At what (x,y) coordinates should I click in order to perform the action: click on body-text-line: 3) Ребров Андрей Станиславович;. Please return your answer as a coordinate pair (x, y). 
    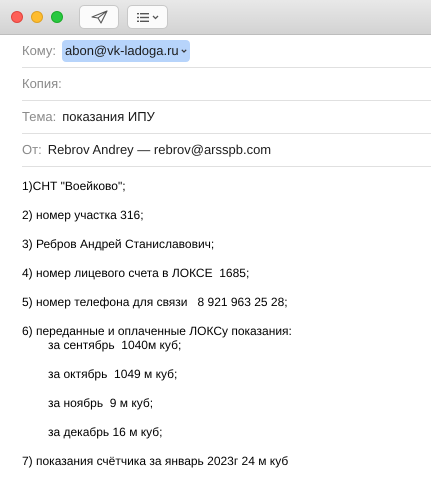
    Looking at the image, I should click on (119, 244).